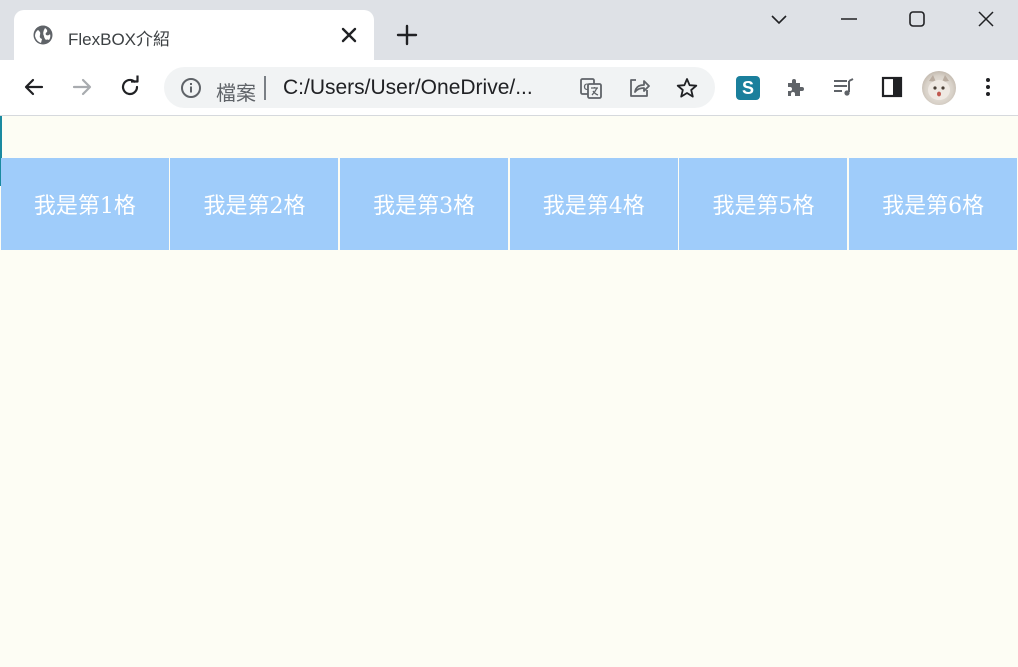 The width and height of the screenshot is (1018, 667). I want to click on flex-item-1: 我是第1格, so click(84, 204).